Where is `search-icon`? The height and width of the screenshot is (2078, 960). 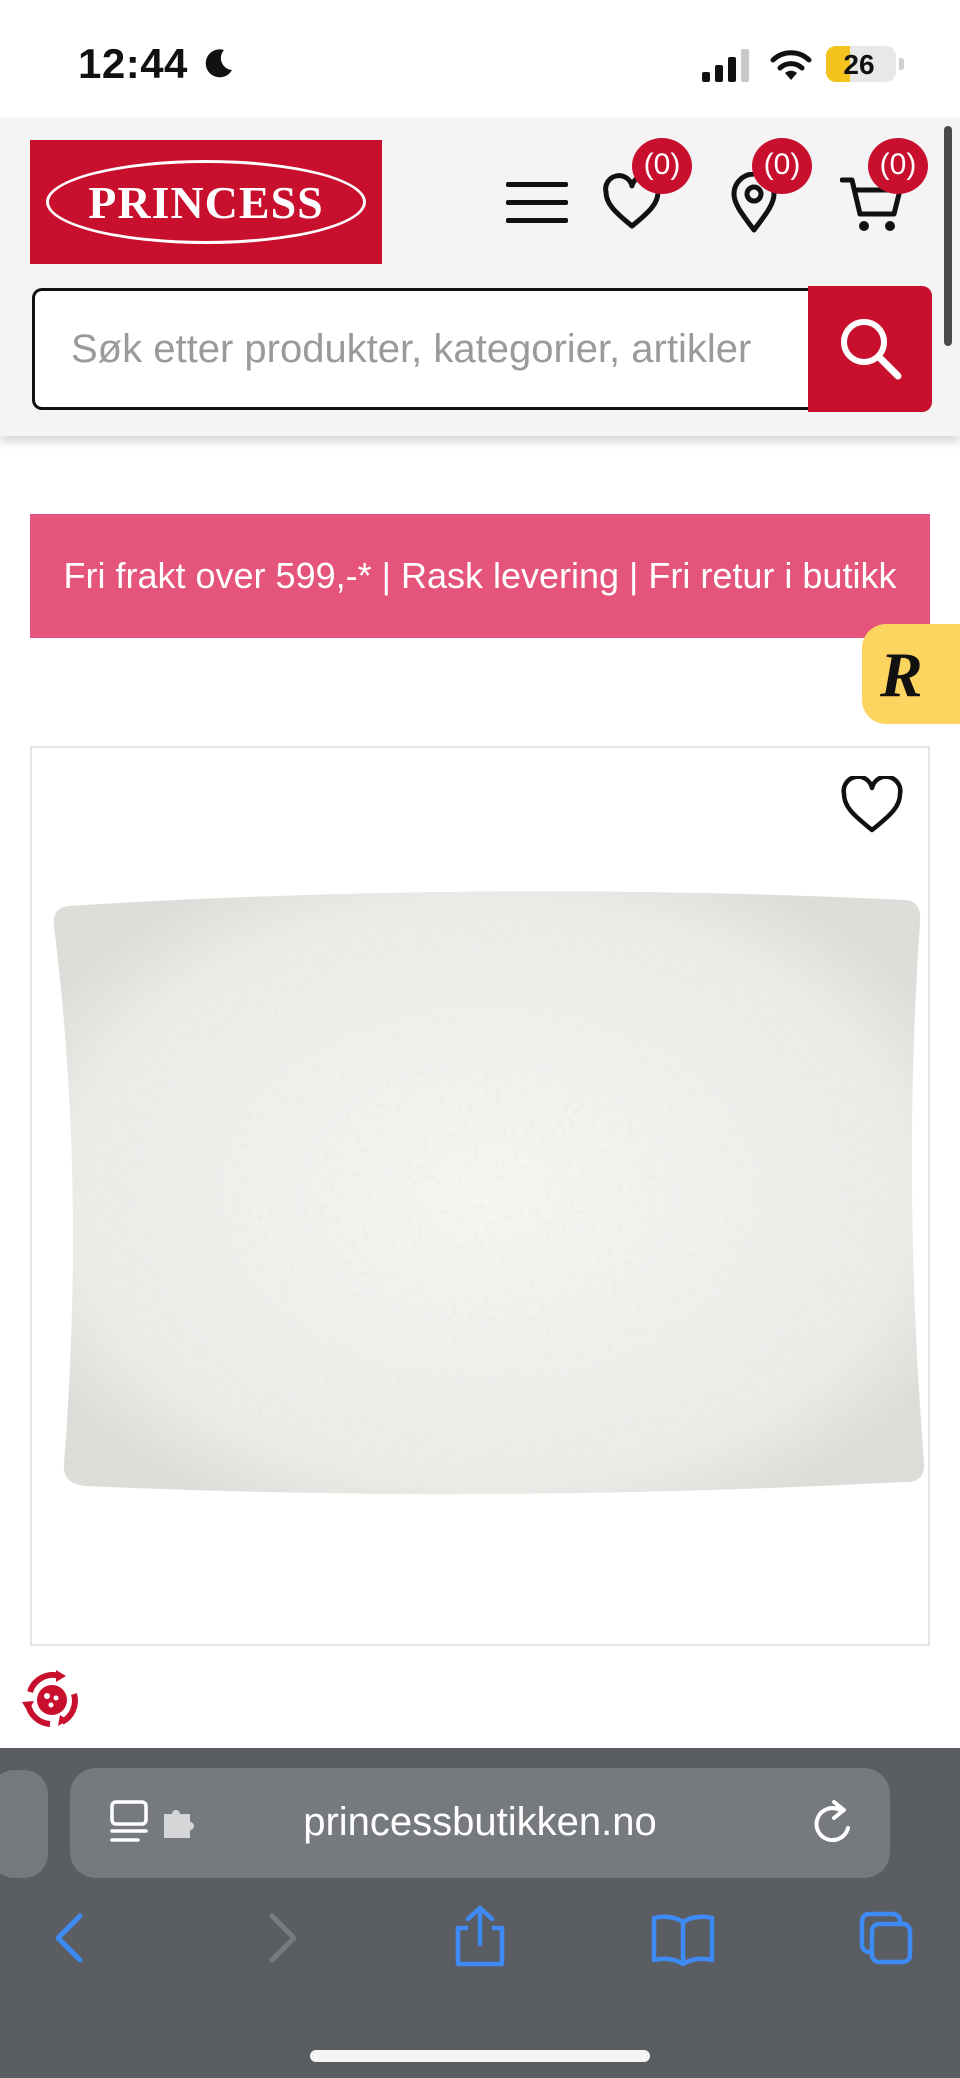 search-icon is located at coordinates (871, 349).